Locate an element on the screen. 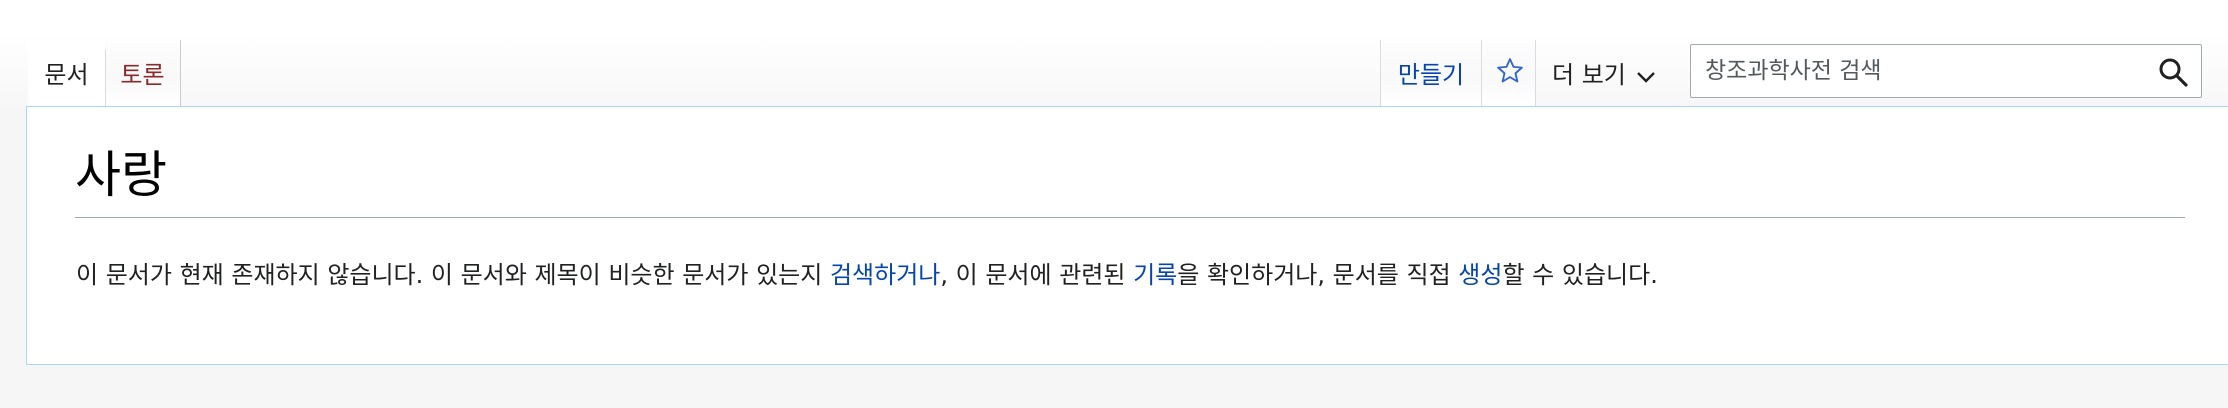 The width and height of the screenshot is (2228, 408). tab-talk: 토론 is located at coordinates (143, 73).